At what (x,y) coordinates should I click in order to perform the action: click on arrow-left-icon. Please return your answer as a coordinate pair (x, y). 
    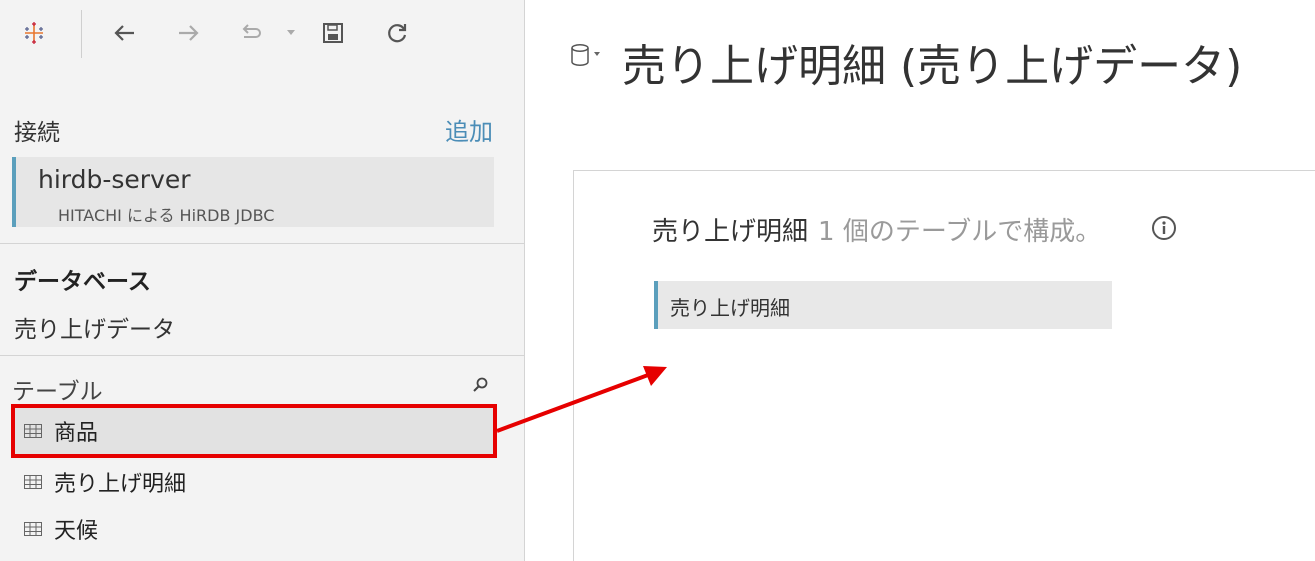
    Looking at the image, I should click on (124, 33).